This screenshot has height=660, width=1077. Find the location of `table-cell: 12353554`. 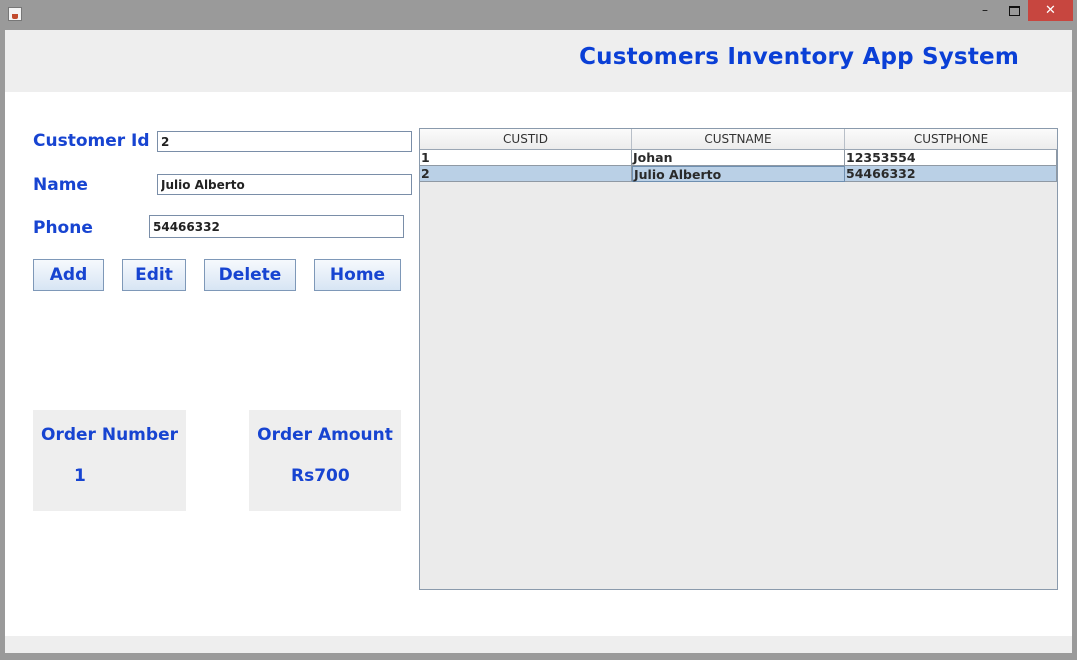

table-cell: 12353554 is located at coordinates (951, 158).